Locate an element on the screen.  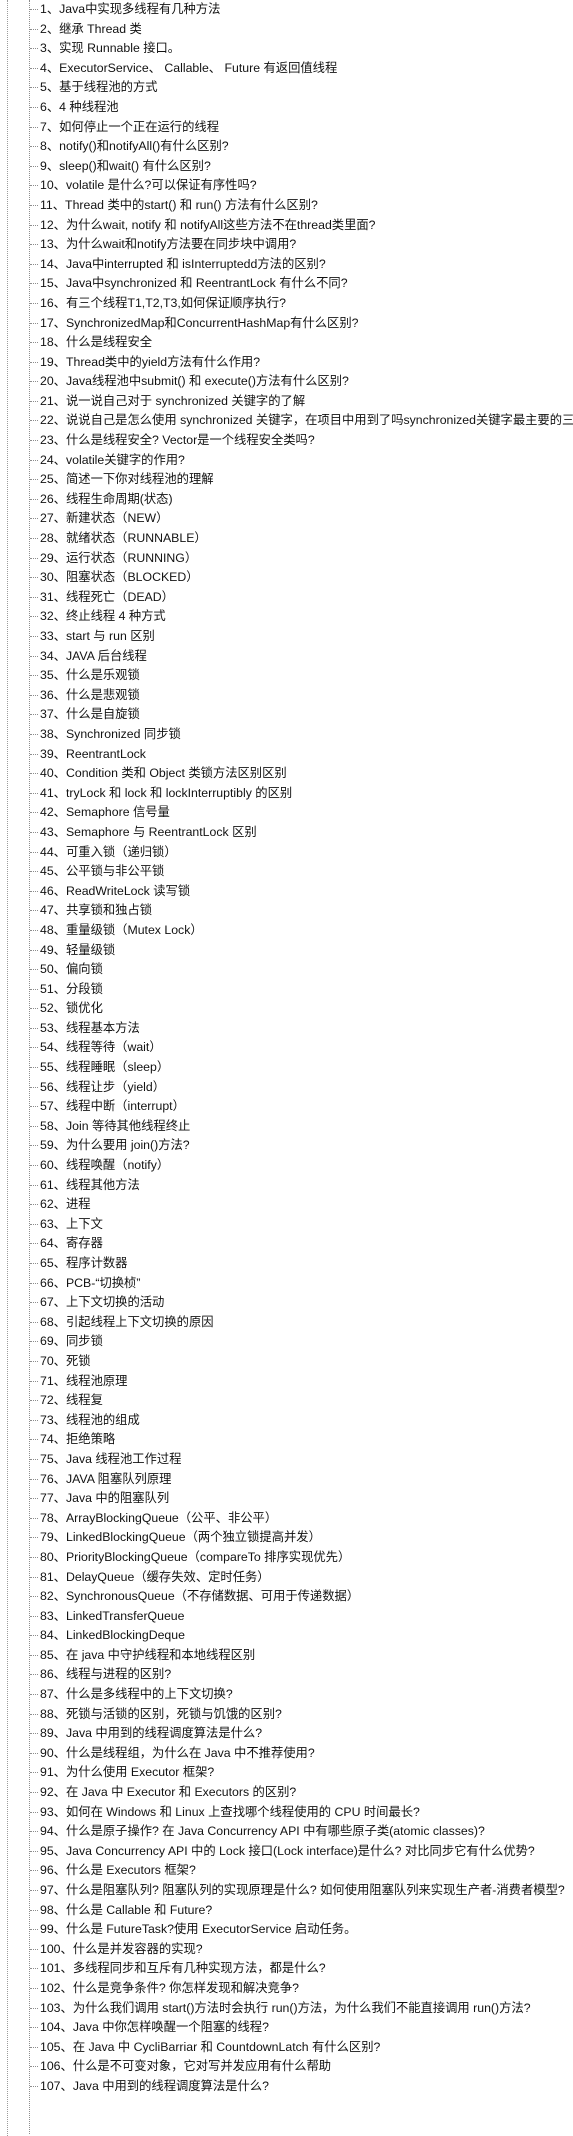
outline-item: 32、终止线程 4 种方式 is located at coordinates (286, 617).